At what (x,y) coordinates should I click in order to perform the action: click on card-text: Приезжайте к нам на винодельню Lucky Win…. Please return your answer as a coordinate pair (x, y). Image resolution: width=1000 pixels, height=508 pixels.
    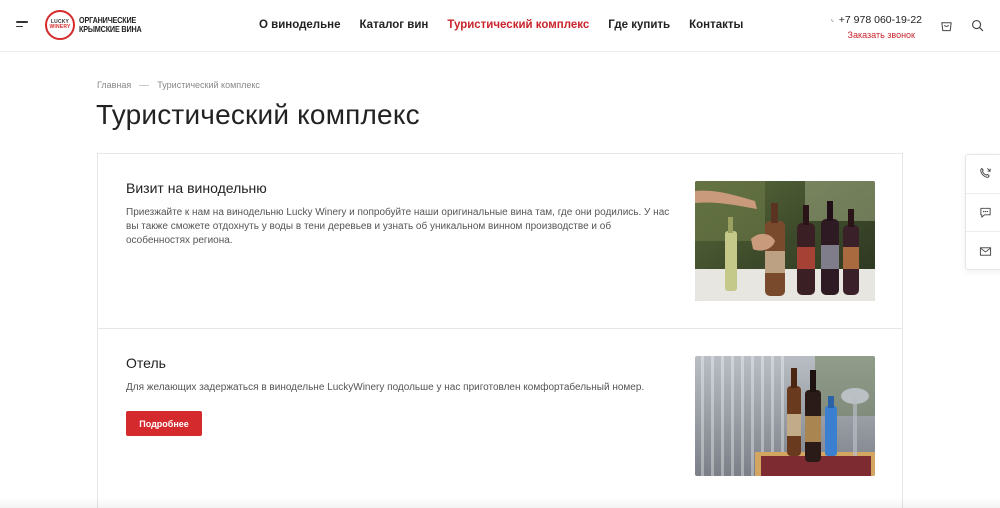
    Looking at the image, I should click on (398, 226).